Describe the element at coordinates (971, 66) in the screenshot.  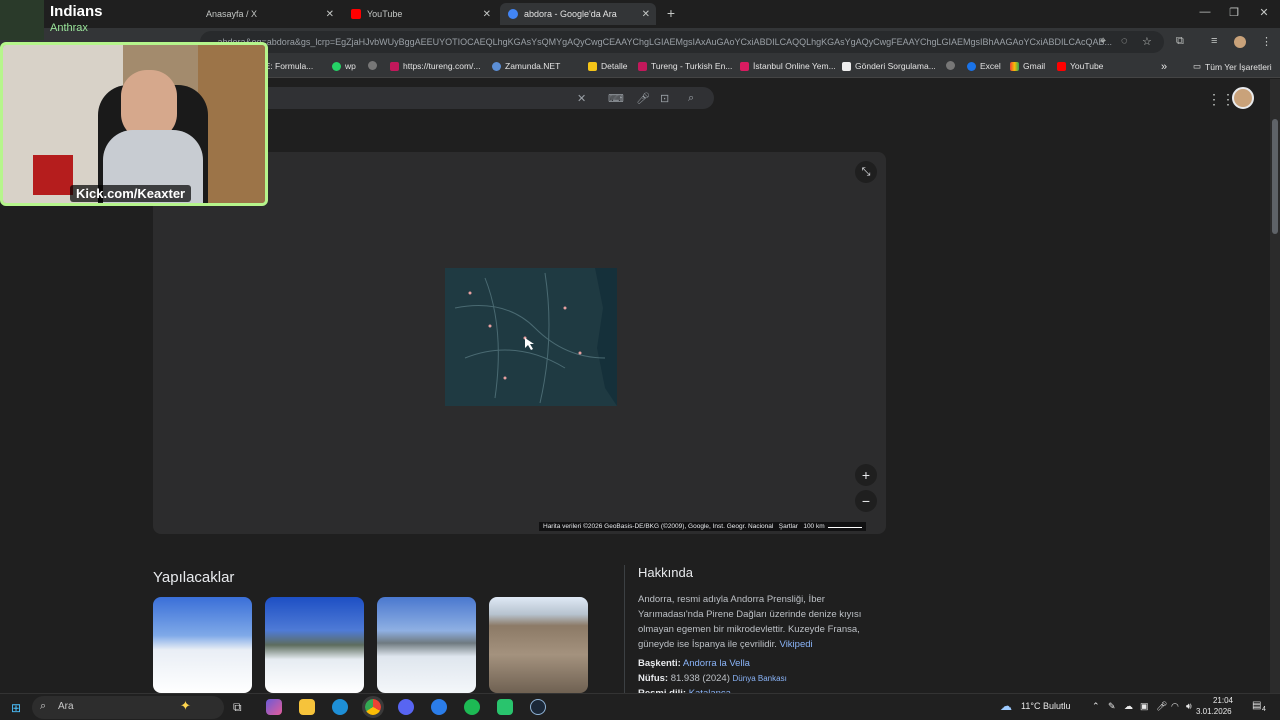
I see `excel-icon` at that location.